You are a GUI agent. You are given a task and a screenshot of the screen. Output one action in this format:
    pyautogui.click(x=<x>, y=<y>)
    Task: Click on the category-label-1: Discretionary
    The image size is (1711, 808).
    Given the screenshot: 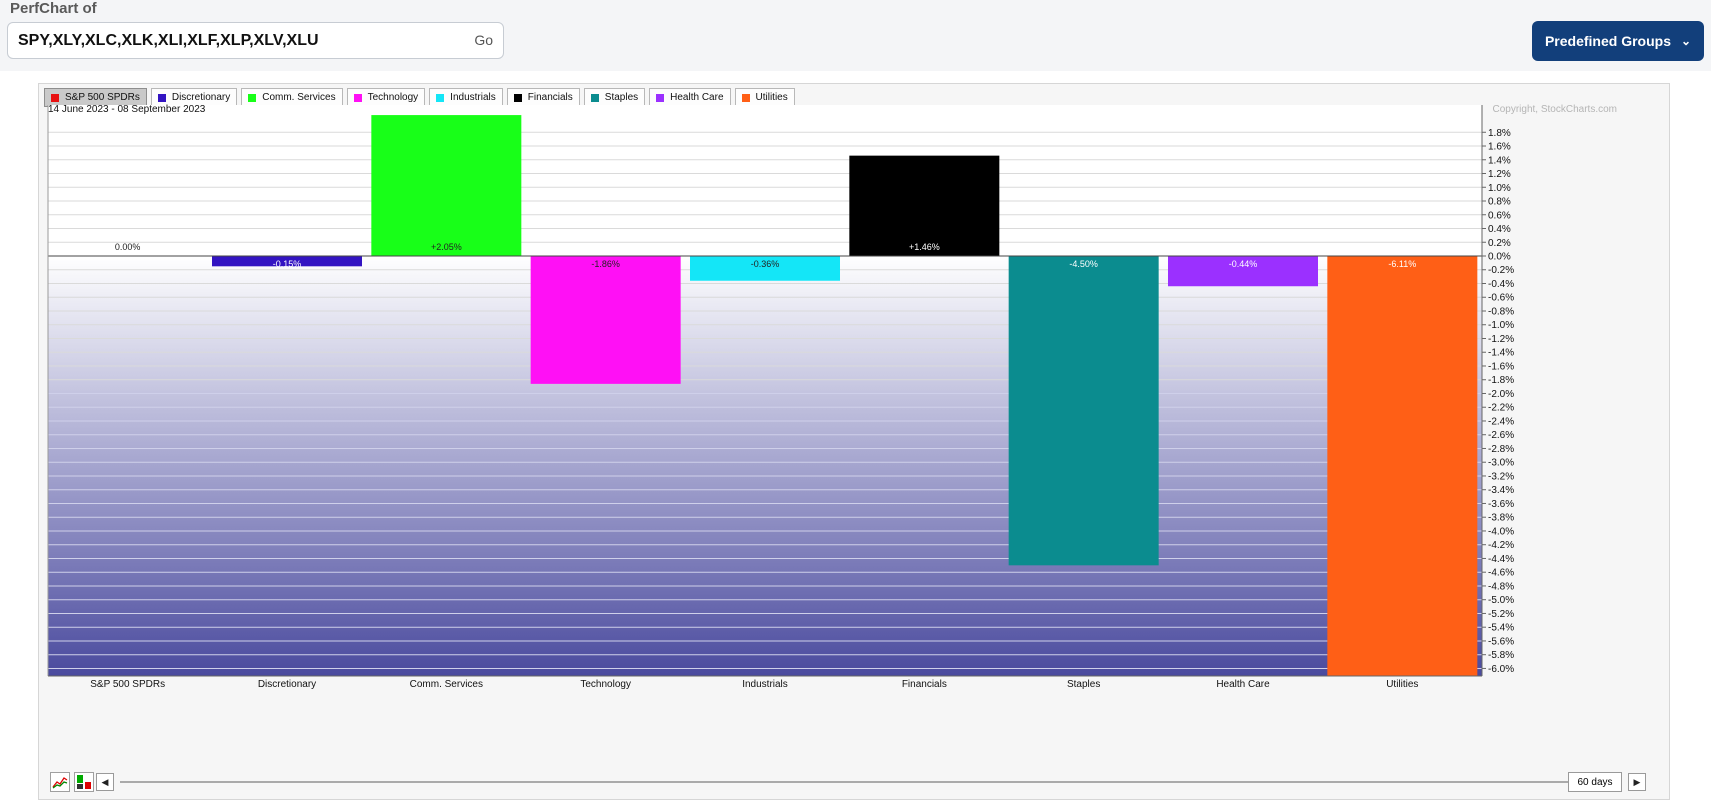 What is the action you would take?
    pyautogui.click(x=287, y=684)
    